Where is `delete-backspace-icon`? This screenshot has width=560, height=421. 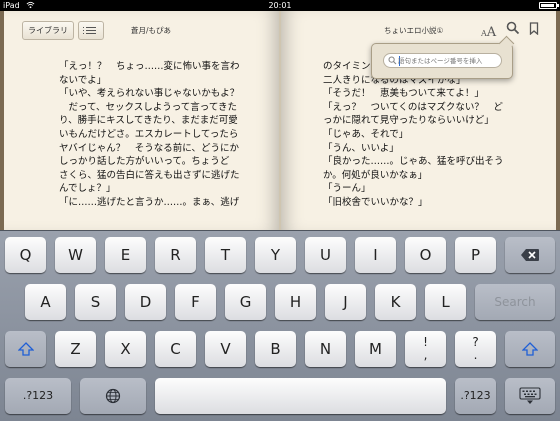 delete-backspace-icon is located at coordinates (530, 255).